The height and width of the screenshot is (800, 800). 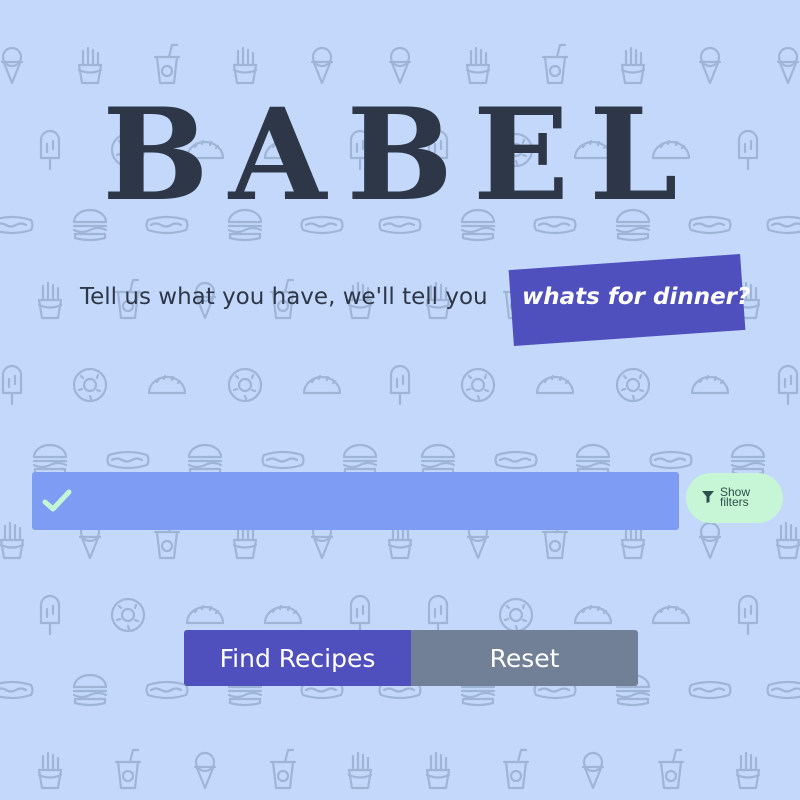 I want to click on reset-button: Reset, so click(x=524, y=658).